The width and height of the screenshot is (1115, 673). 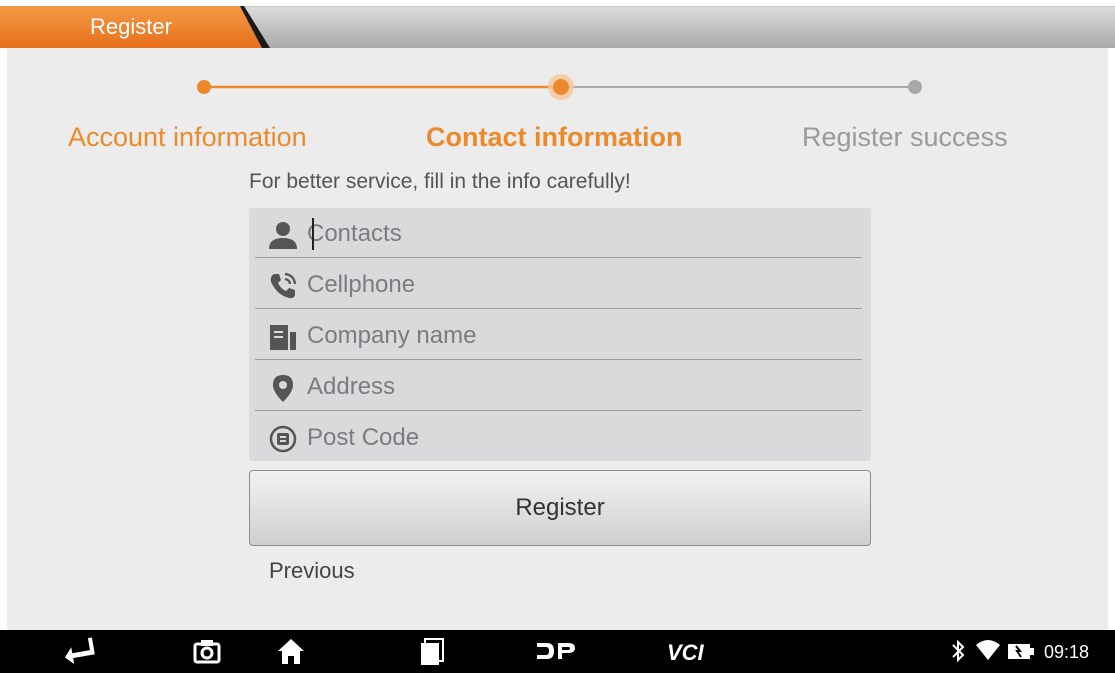 I want to click on address-input, so click(x=577, y=387).